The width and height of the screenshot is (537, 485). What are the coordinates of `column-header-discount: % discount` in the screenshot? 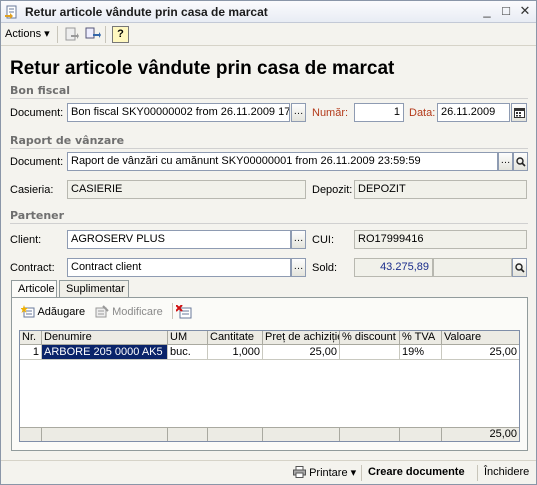 It's located at (370, 338).